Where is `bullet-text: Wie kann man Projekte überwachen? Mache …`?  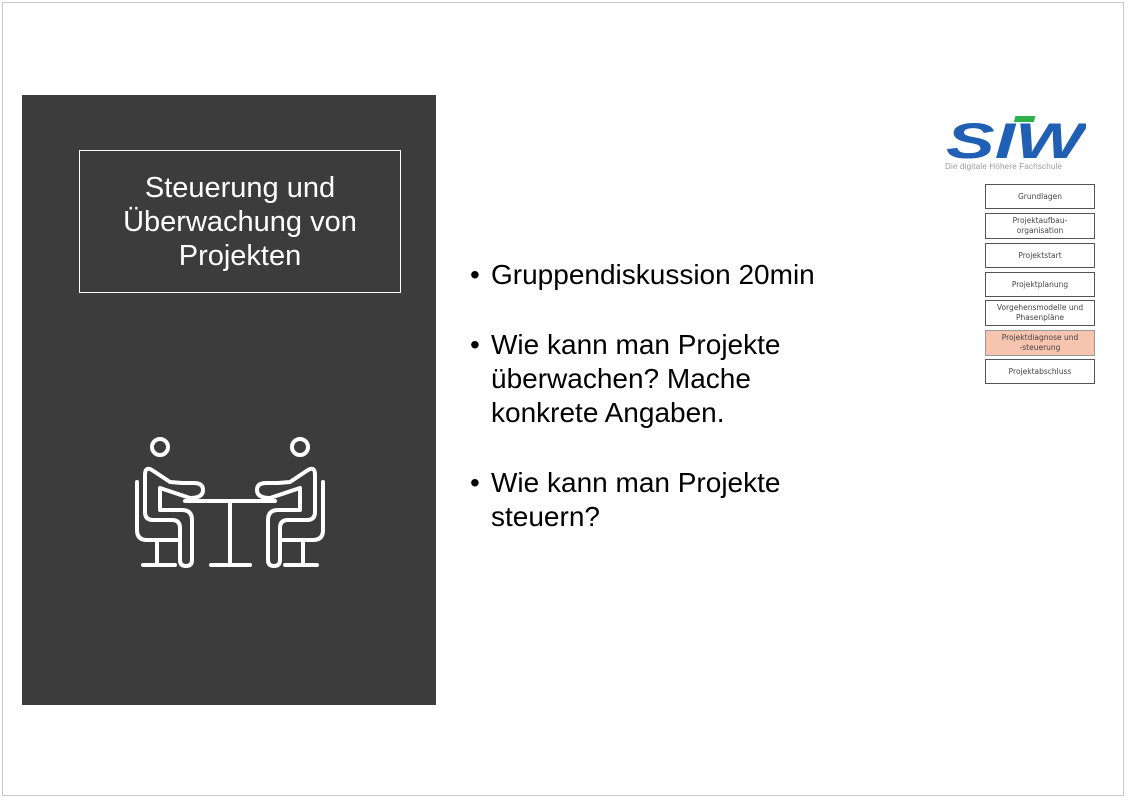
bullet-text: Wie kann man Projekte überwachen? Mache … is located at coordinates (636, 378).